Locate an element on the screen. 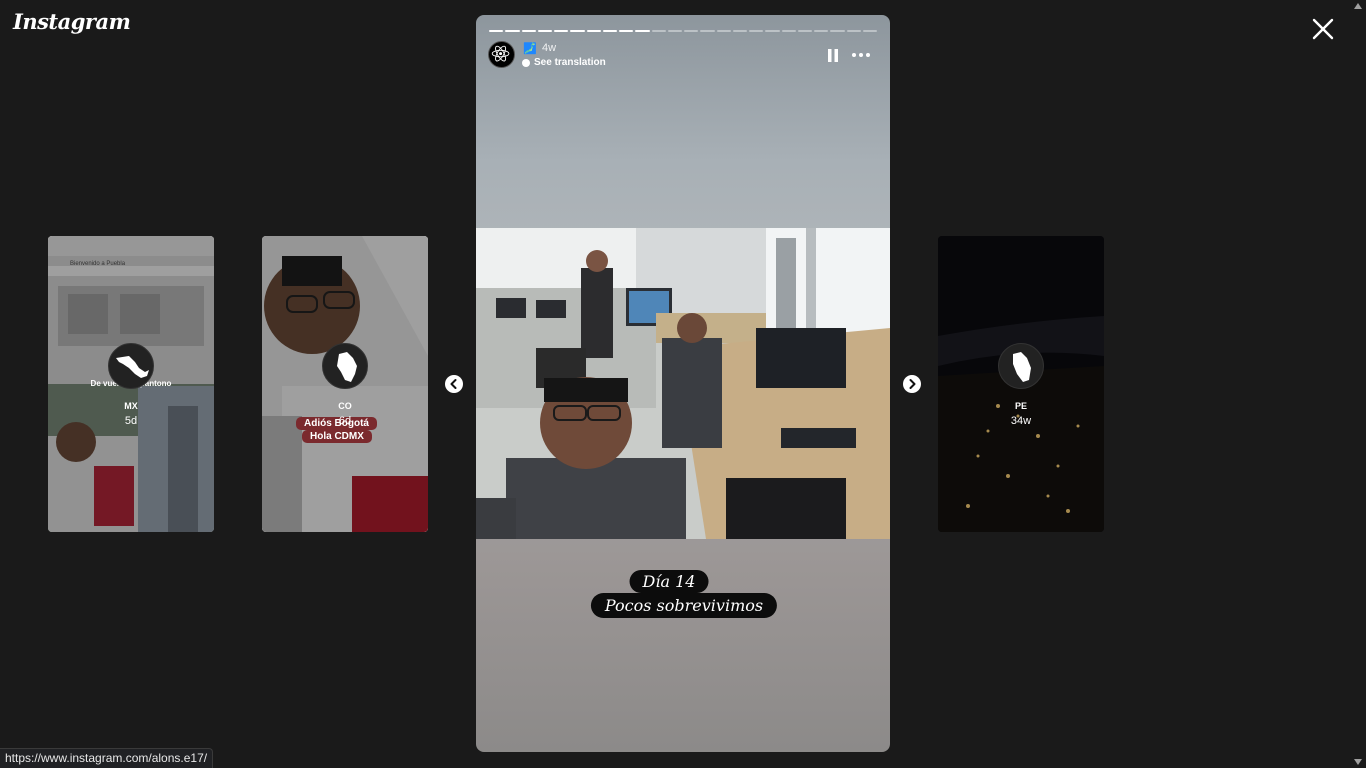 This screenshot has width=1366, height=768. colombia-map-icon is located at coordinates (347, 367).